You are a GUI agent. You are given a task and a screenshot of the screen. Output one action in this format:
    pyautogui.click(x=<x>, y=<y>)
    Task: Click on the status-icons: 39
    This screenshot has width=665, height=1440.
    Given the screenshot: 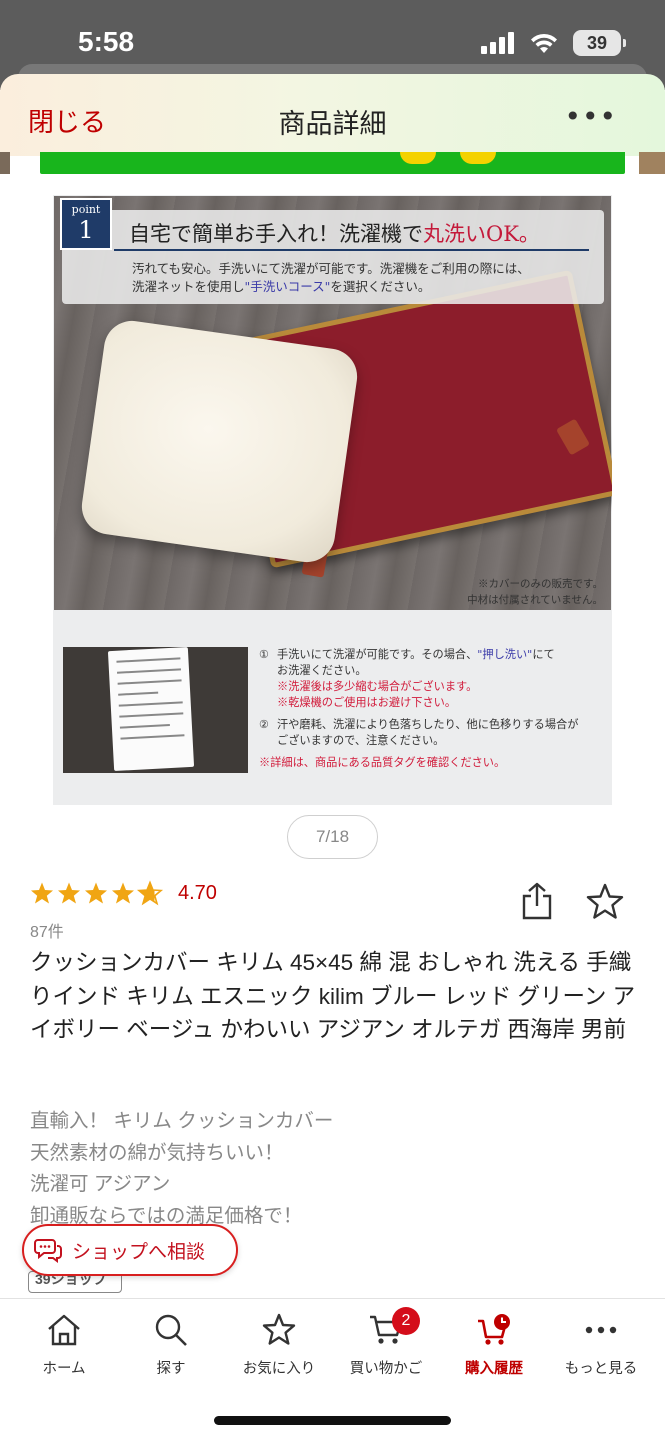 What is the action you would take?
    pyautogui.click(x=553, y=43)
    